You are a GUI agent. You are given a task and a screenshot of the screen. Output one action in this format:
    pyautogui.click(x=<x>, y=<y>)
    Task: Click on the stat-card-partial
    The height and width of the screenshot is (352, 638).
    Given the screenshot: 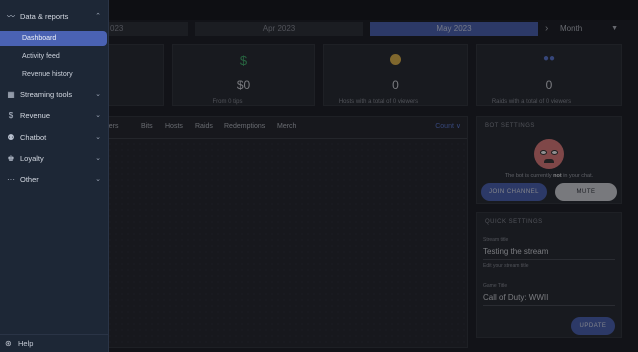 What is the action you would take?
    pyautogui.click(x=132, y=75)
    